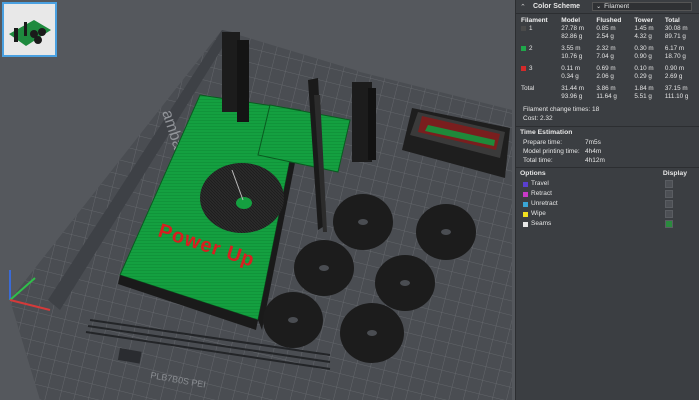  Describe the element at coordinates (643, 96) in the screenshot. I see `total-tower-weight: 5.51 g` at that location.